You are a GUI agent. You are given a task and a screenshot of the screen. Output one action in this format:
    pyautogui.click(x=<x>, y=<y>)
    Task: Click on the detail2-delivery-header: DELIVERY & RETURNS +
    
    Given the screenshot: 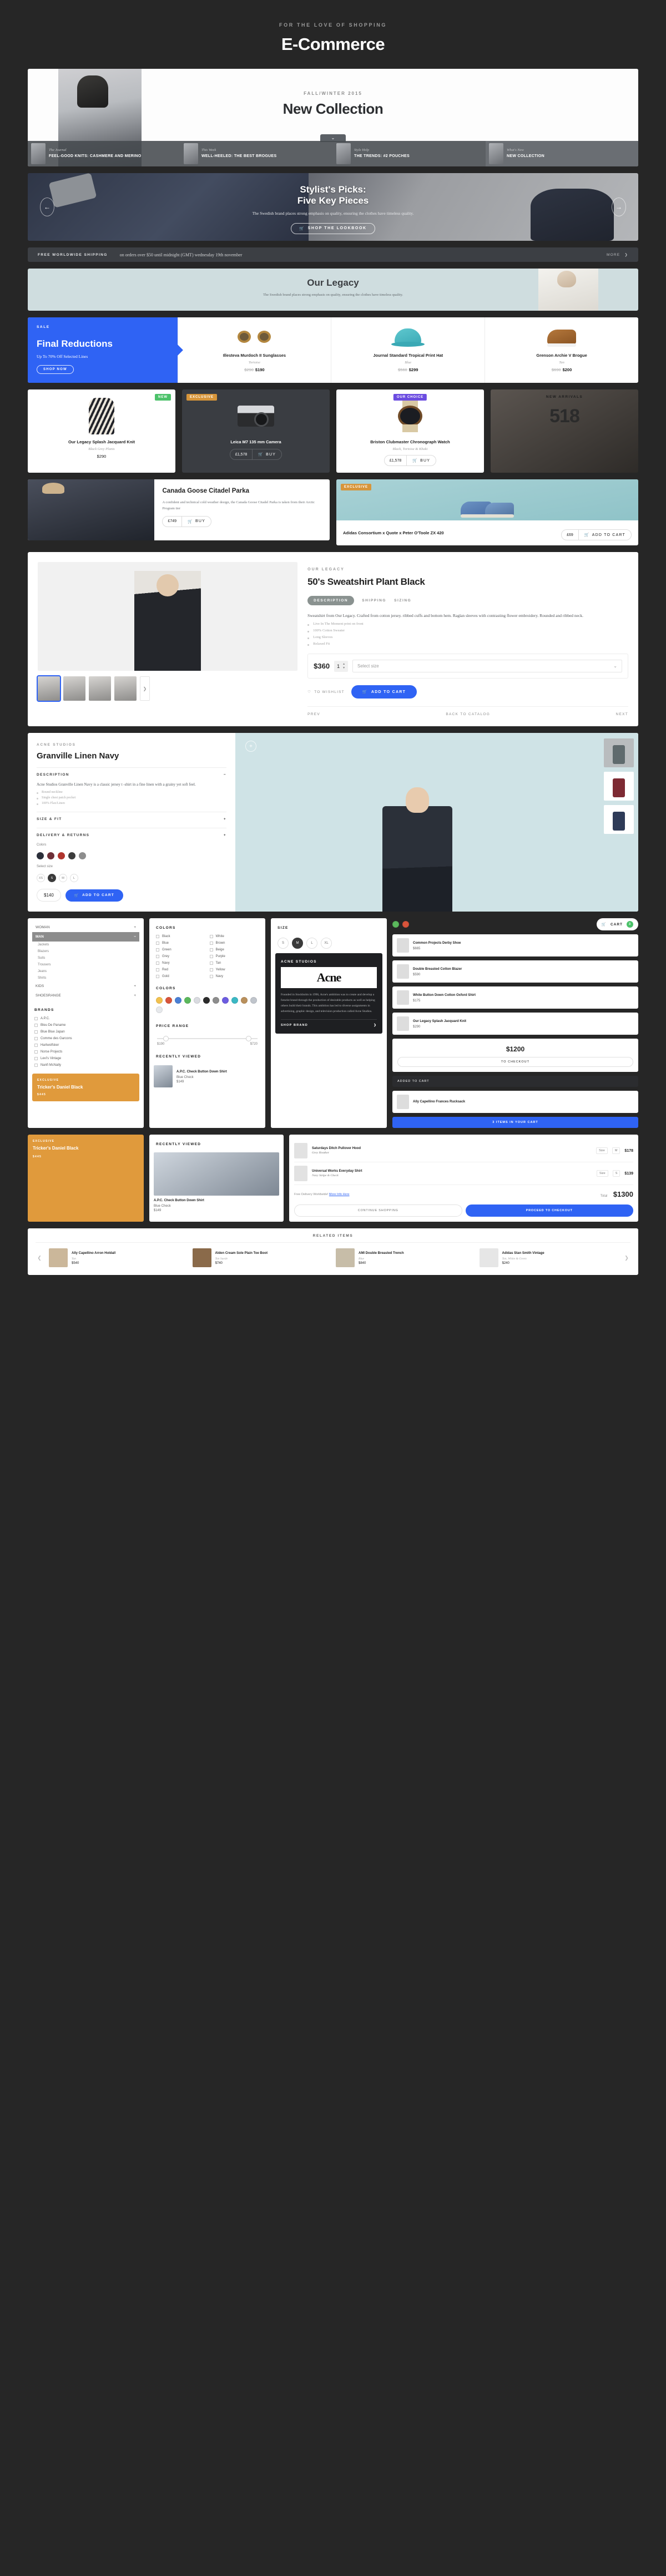 What is the action you would take?
    pyautogui.click(x=132, y=832)
    